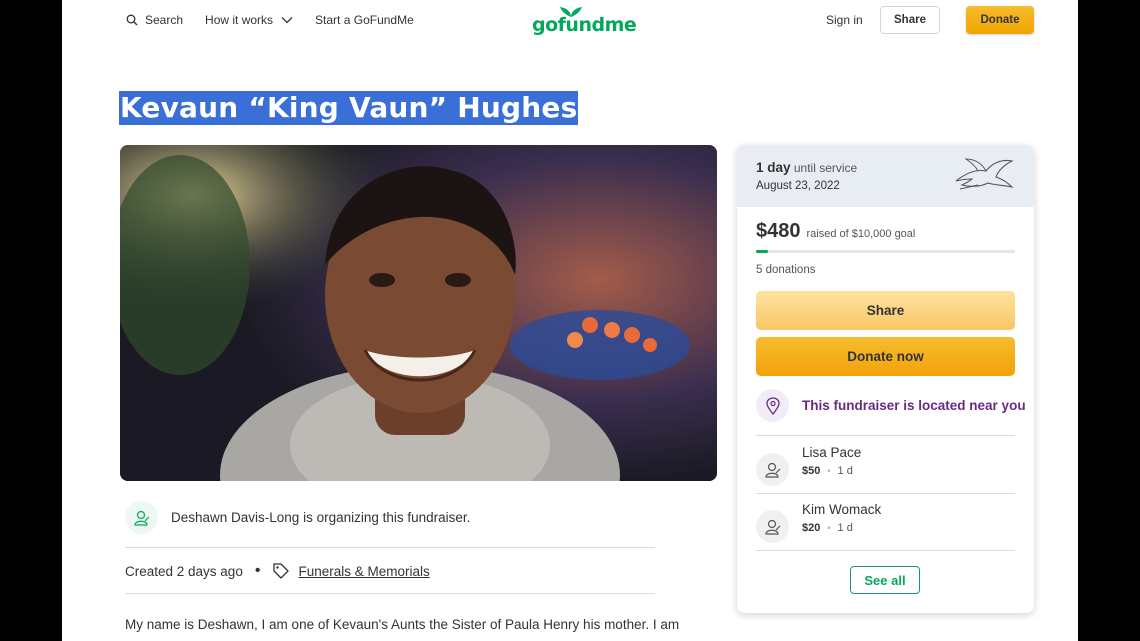 This screenshot has height=641, width=1140. What do you see at coordinates (584, 25) in the screenshot?
I see `logo-text: gofundme` at bounding box center [584, 25].